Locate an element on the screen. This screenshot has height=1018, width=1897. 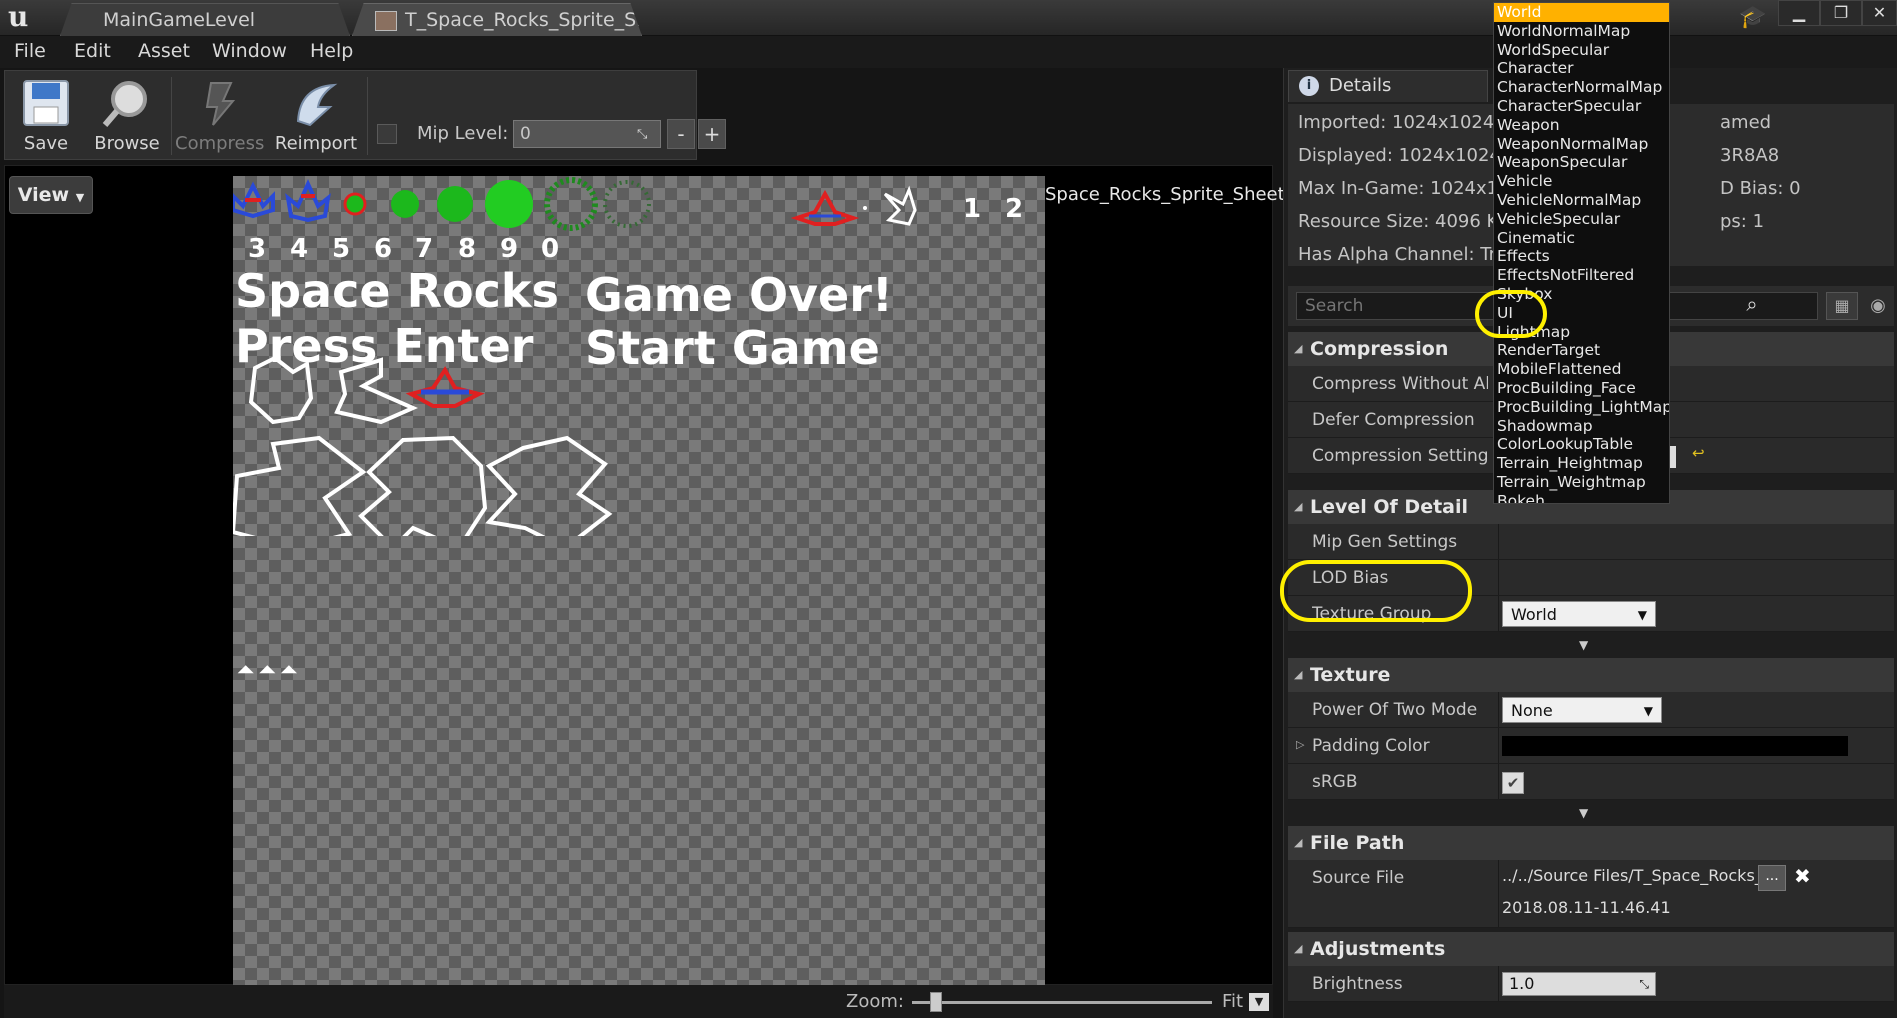
dropdown-option: VehicleSpecular is located at coordinates (1581, 219).